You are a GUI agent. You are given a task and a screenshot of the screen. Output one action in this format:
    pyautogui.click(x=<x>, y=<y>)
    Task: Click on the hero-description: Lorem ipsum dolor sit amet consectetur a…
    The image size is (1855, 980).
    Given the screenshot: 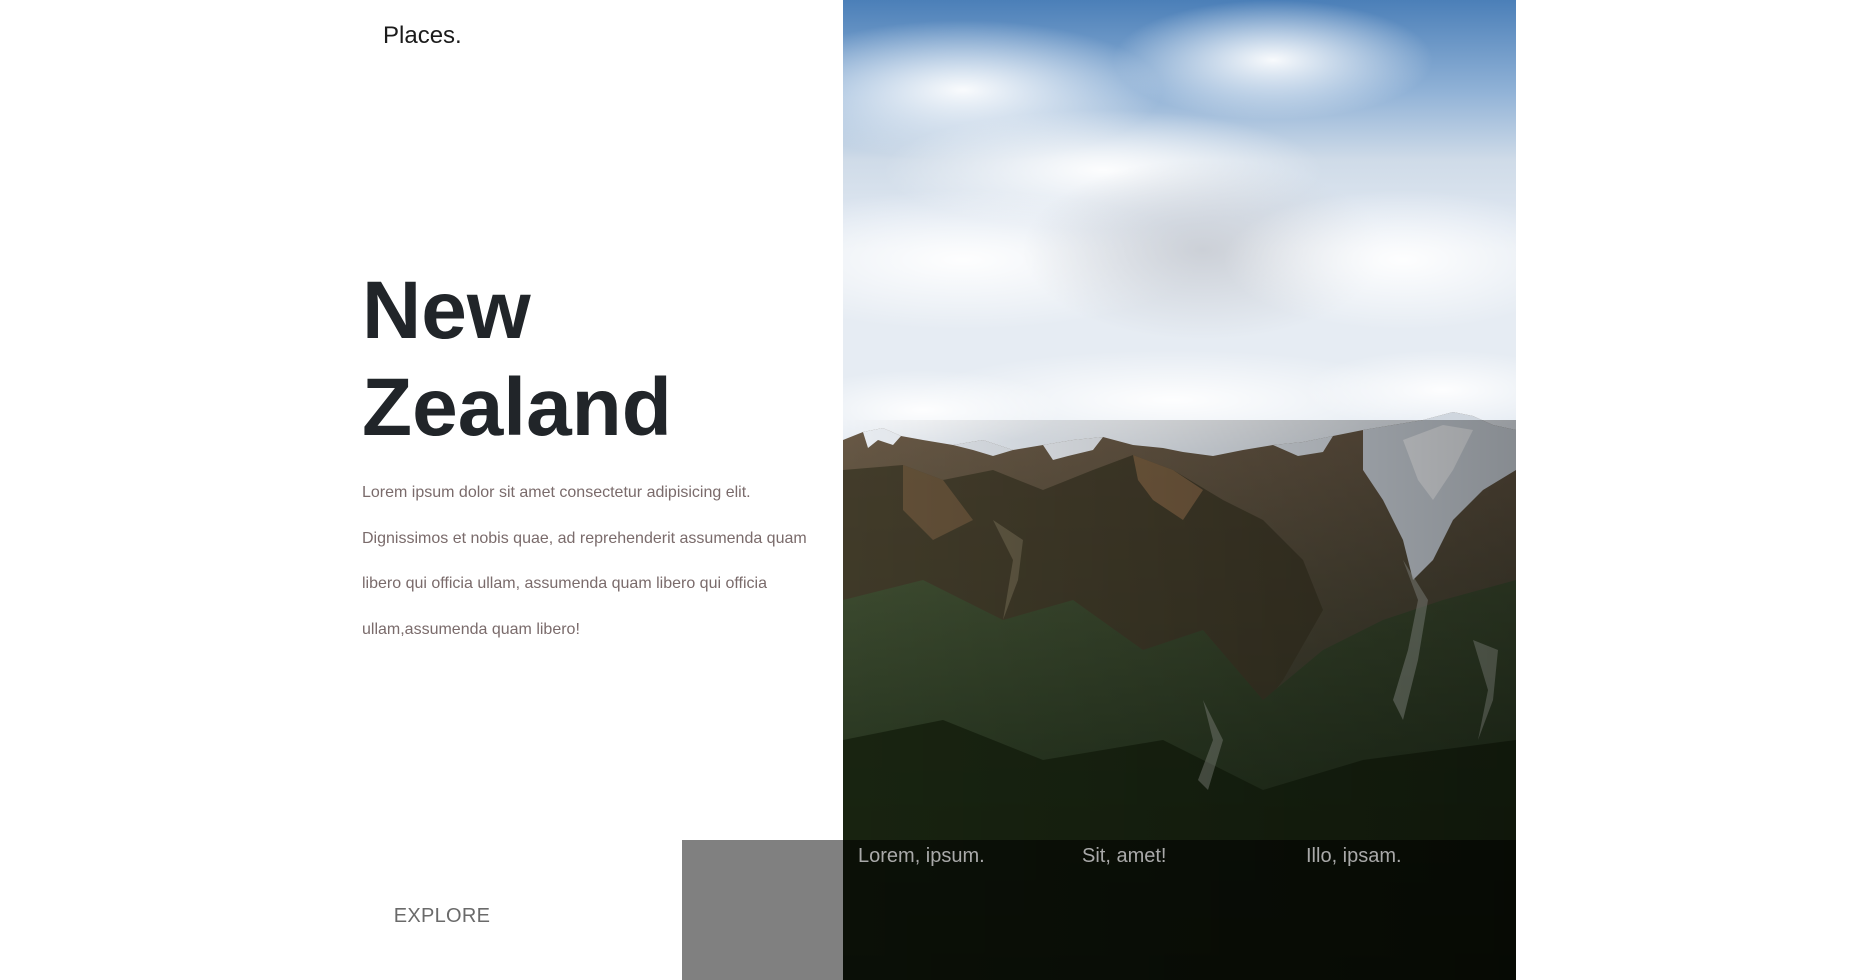 What is the action you would take?
    pyautogui.click(x=584, y=561)
    